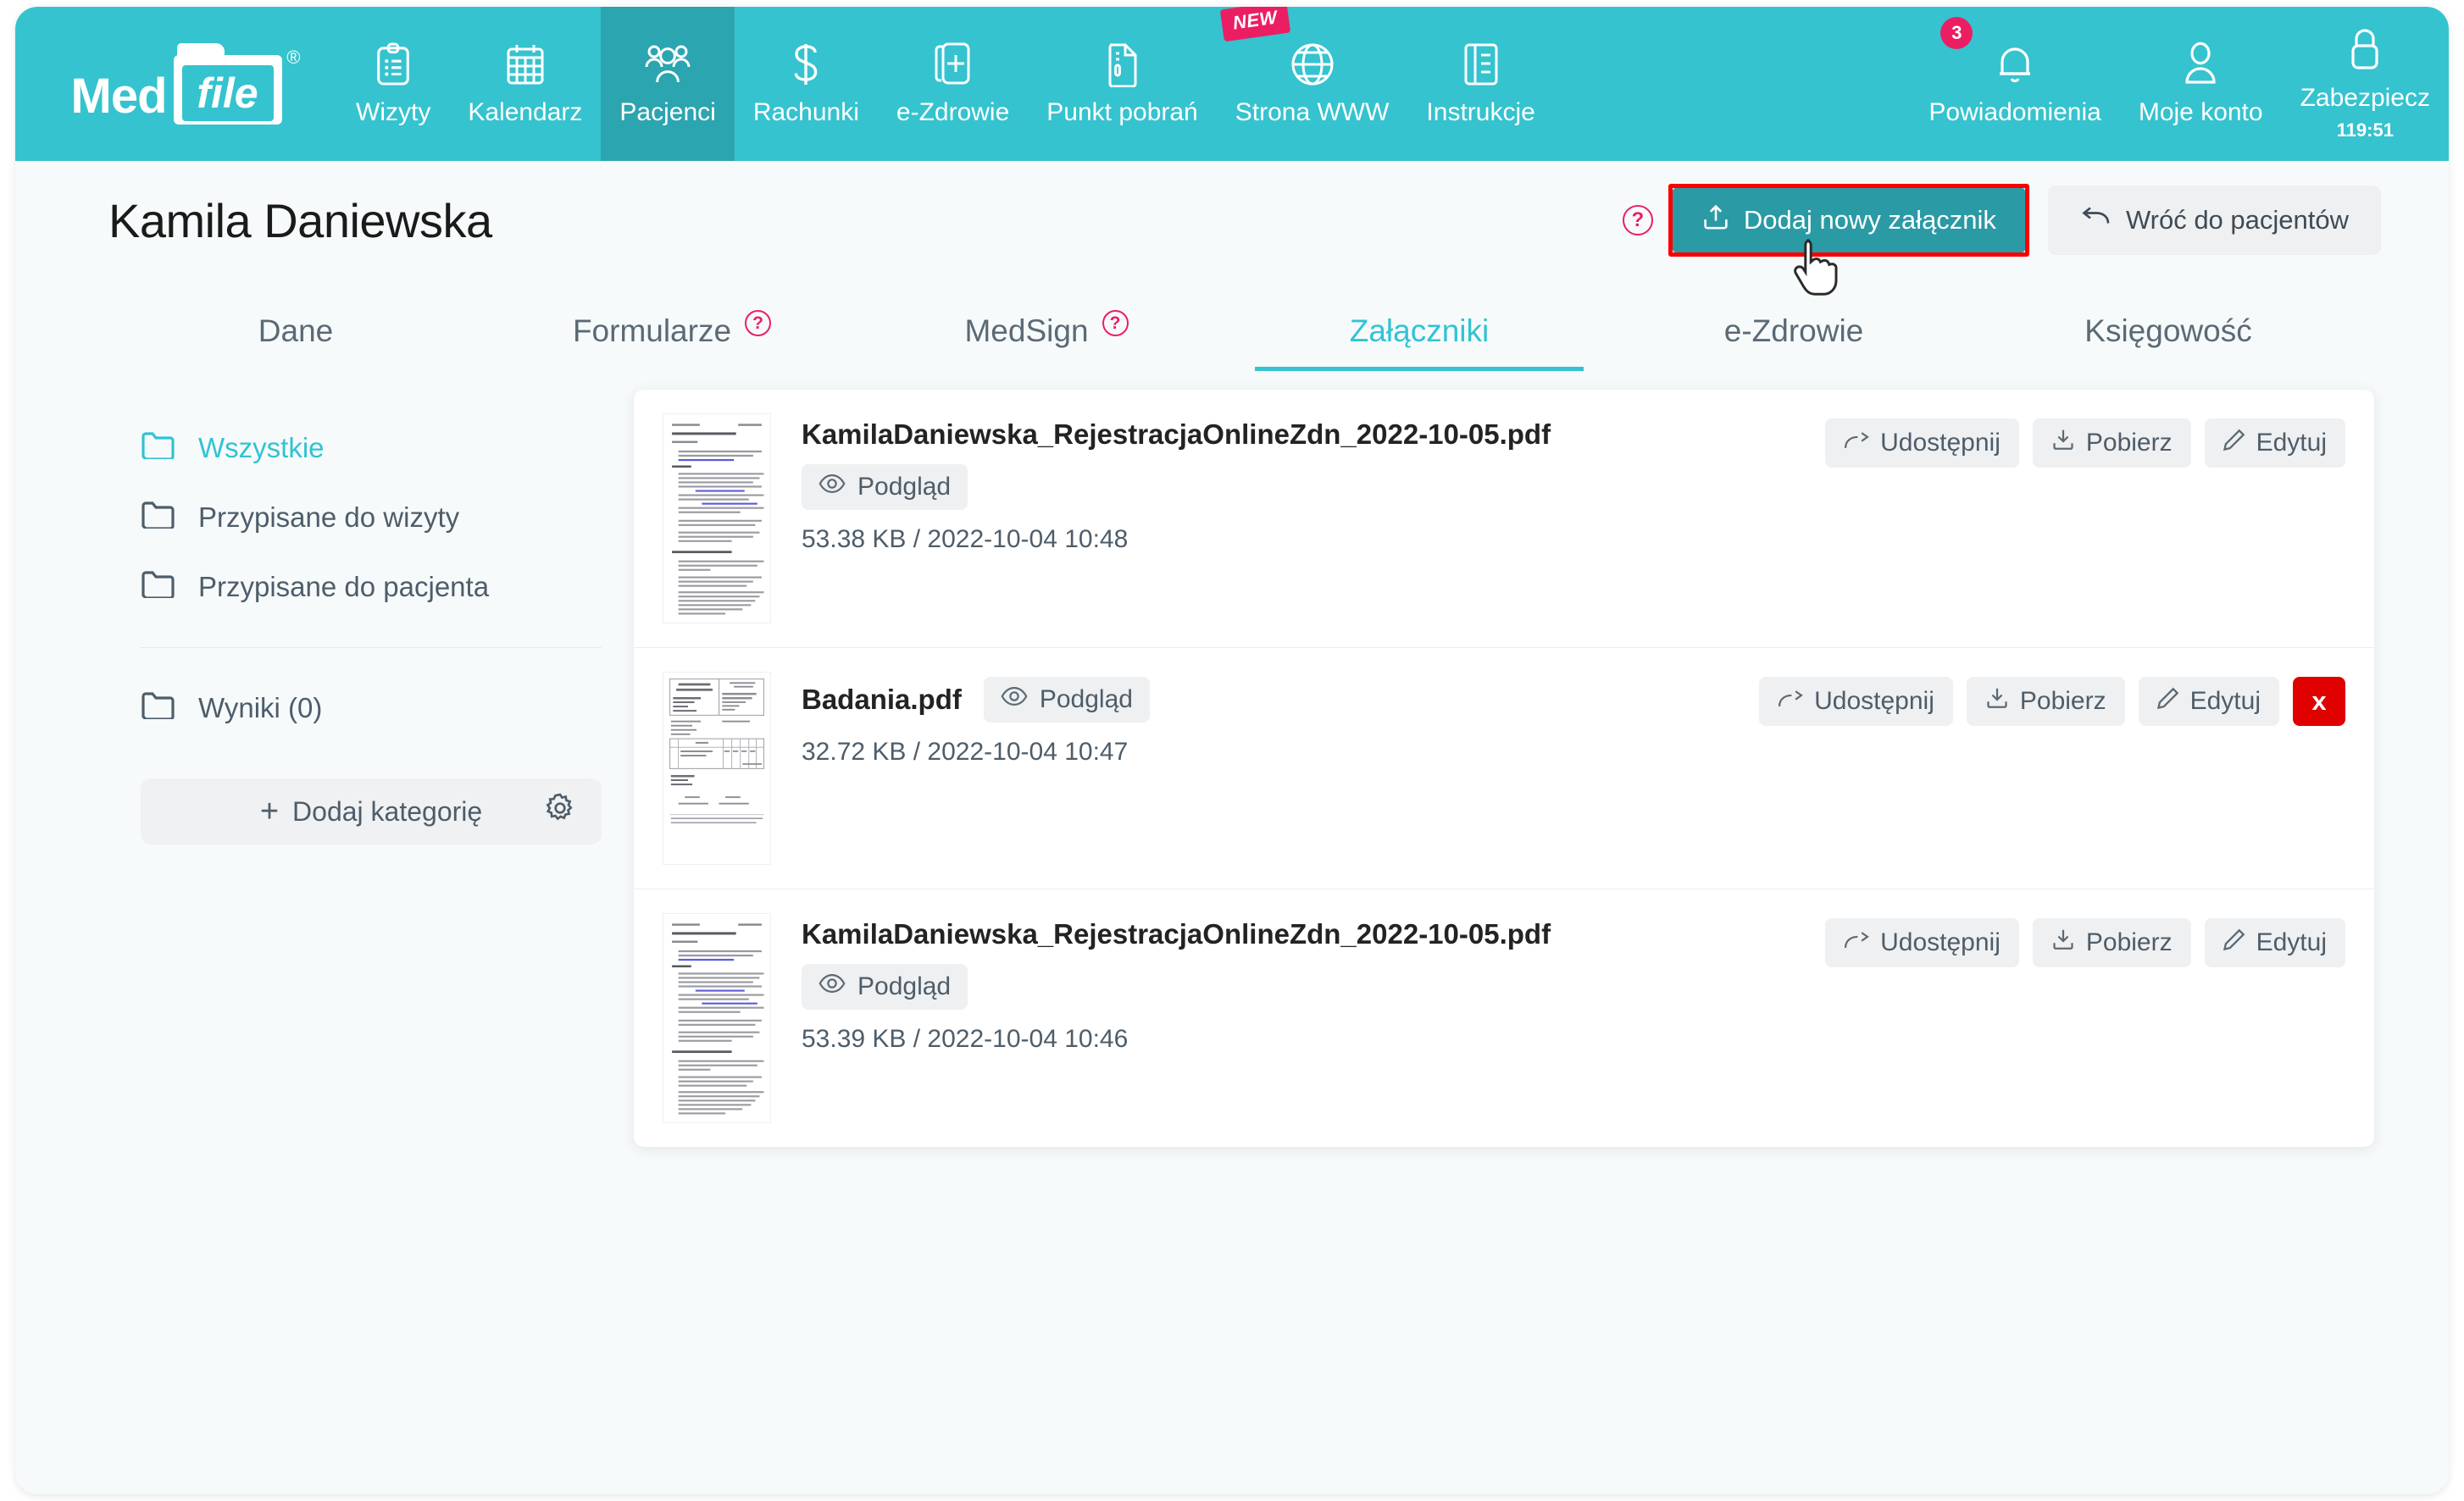  Describe the element at coordinates (1313, 64) in the screenshot. I see `globe-icon` at that location.